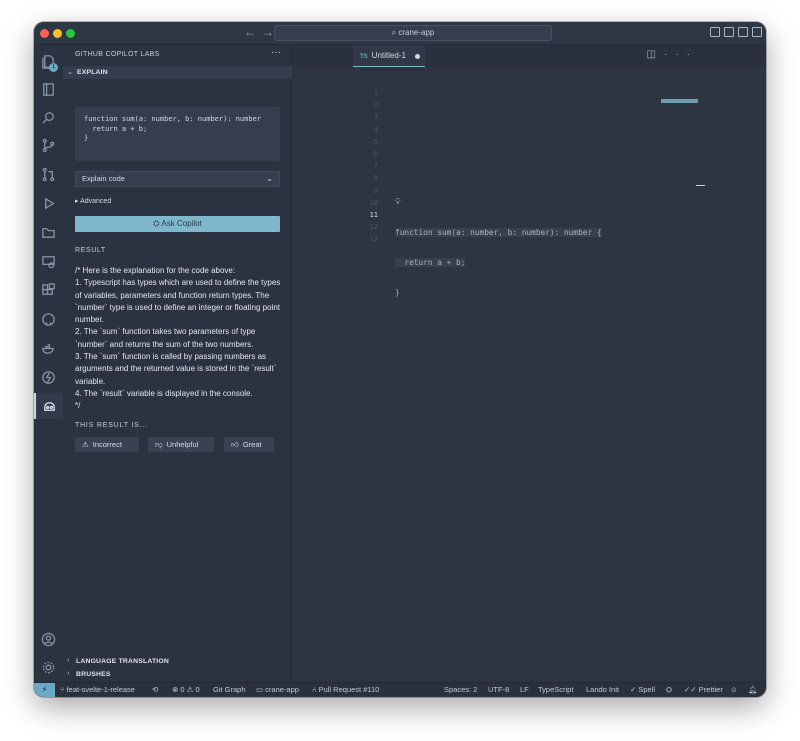 Image resolution: width=800 pixels, height=741 pixels. I want to click on great-label: Great, so click(252, 444).